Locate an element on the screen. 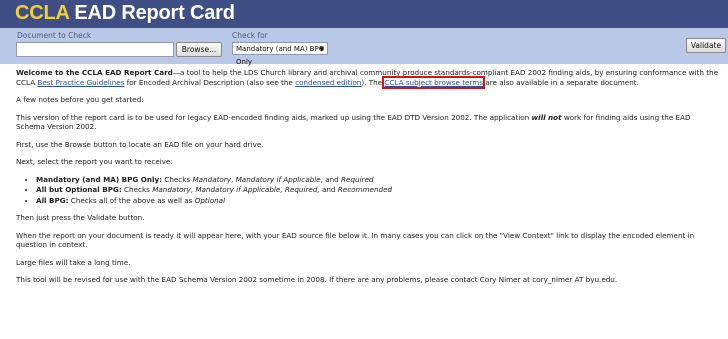 This screenshot has width=728, height=339. title-accent: CCLA is located at coordinates (42, 13).